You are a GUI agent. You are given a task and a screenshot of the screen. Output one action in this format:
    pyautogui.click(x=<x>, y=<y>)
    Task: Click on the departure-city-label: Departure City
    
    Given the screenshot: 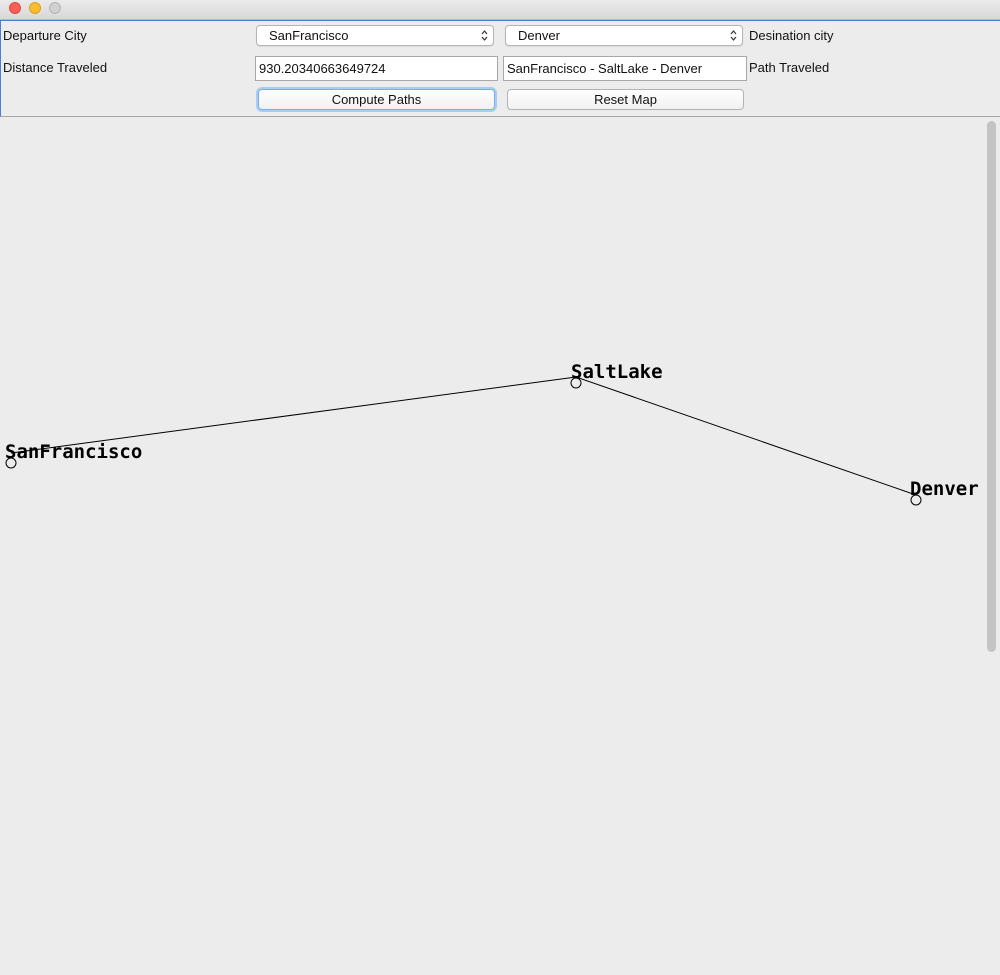 What is the action you would take?
    pyautogui.click(x=45, y=35)
    